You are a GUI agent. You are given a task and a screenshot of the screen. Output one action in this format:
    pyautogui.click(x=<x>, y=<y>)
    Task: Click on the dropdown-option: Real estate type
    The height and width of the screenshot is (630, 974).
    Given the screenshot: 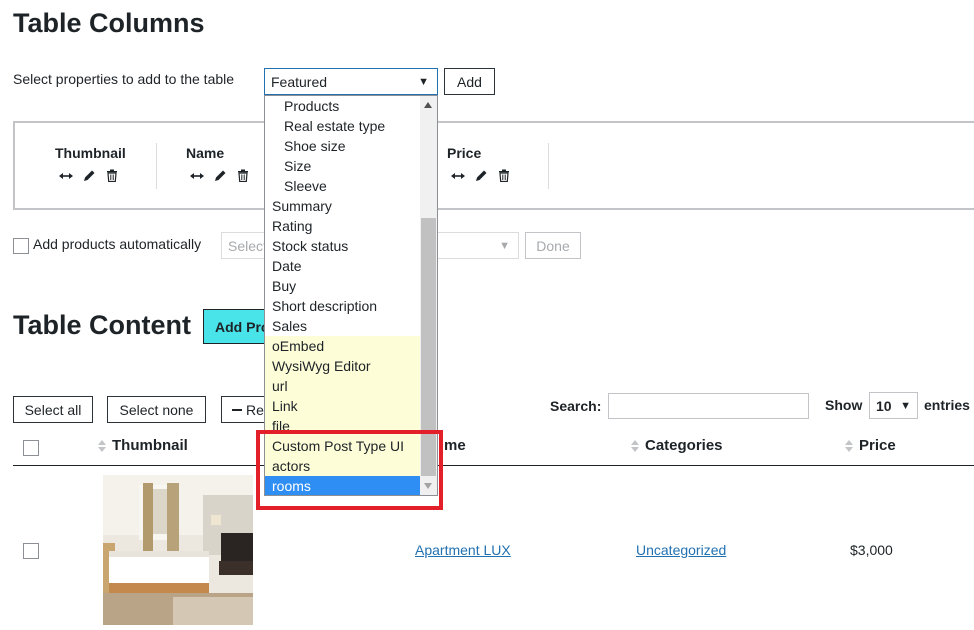 What is the action you would take?
    pyautogui.click(x=342, y=126)
    